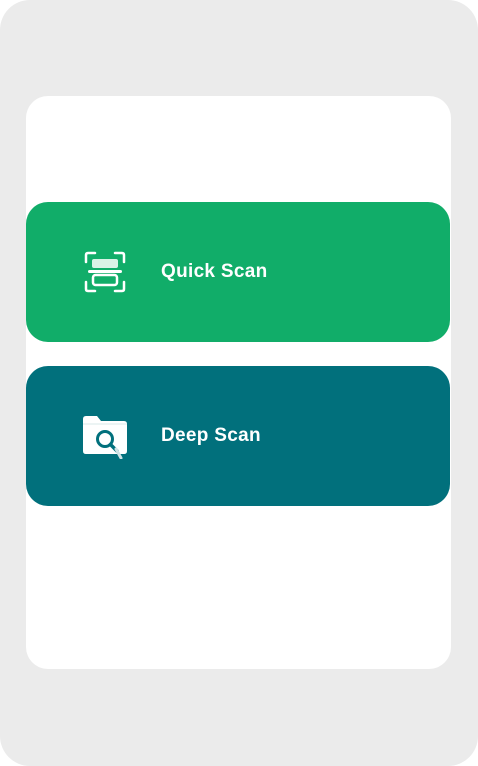 The image size is (478, 766). What do you see at coordinates (211, 435) in the screenshot?
I see `deep-scan-label: Deep Scan` at bounding box center [211, 435].